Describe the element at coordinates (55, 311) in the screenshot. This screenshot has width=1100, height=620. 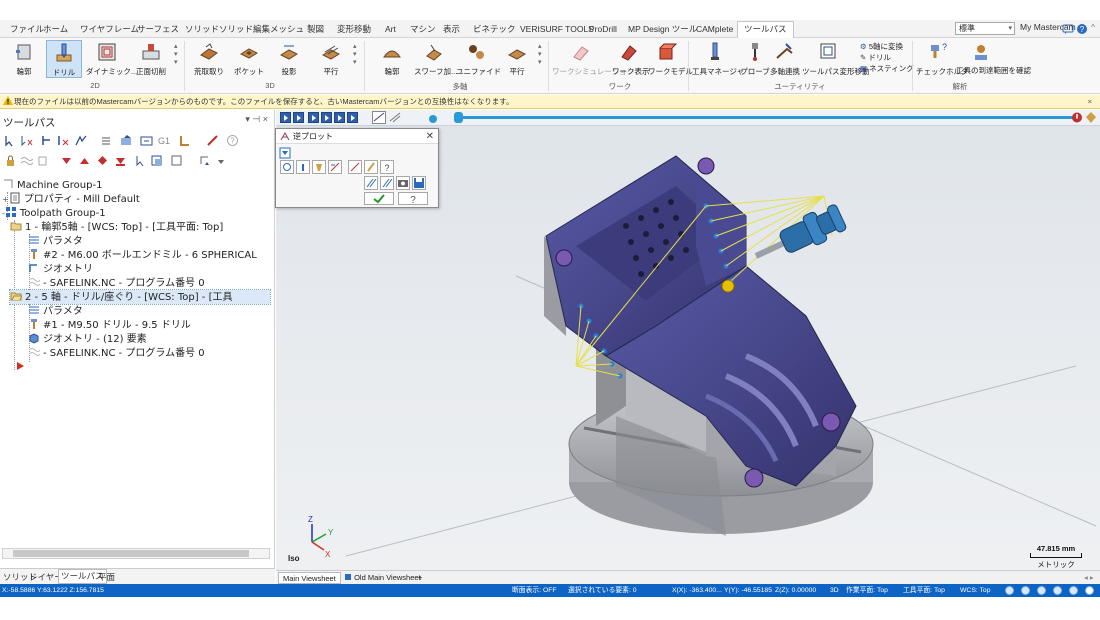
I see `tree-node-op2-parameters: パラメタ` at that location.